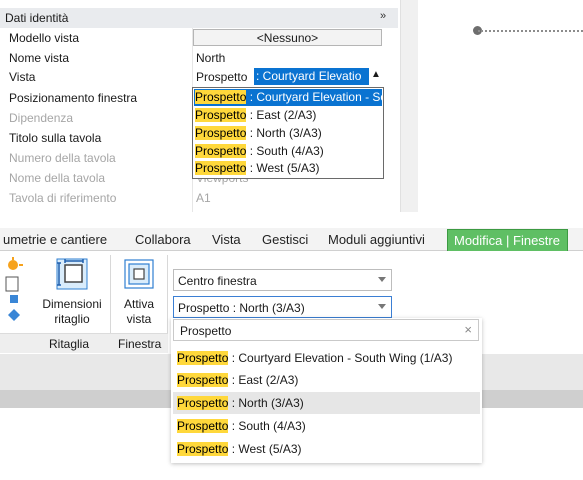 The width and height of the screenshot is (583, 480). I want to click on property-row-view: Vista Prospetto : Courtyard Elevatio ▲, so click(199, 77).